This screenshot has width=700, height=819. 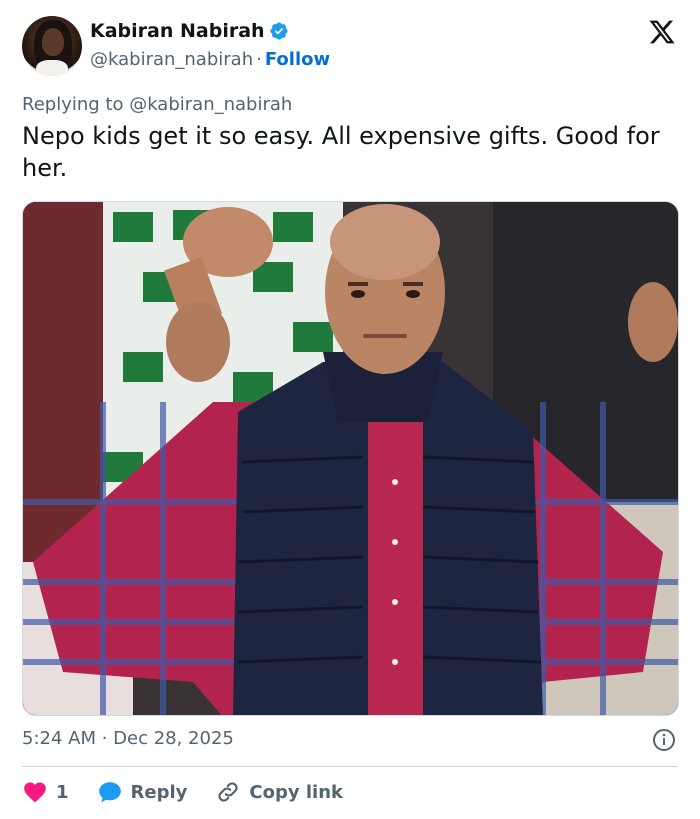 What do you see at coordinates (350, 47) in the screenshot?
I see `tweet-header: Kabiran Nabirah @kabiran_nabirah · Follow` at bounding box center [350, 47].